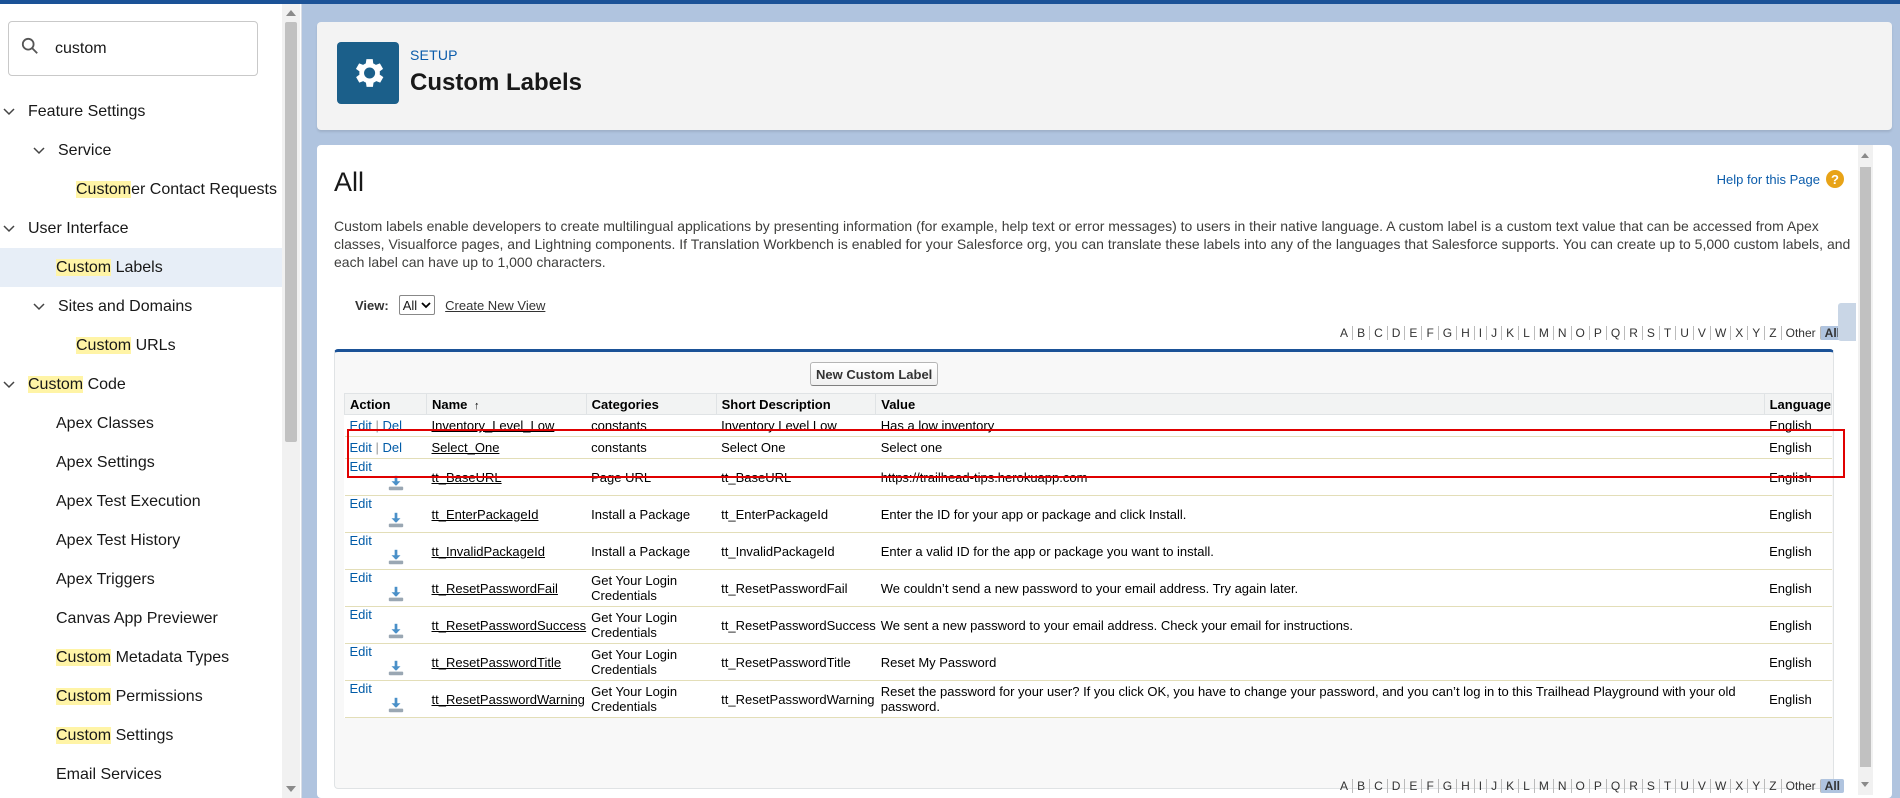  I want to click on col-value: Value, so click(1320, 404).